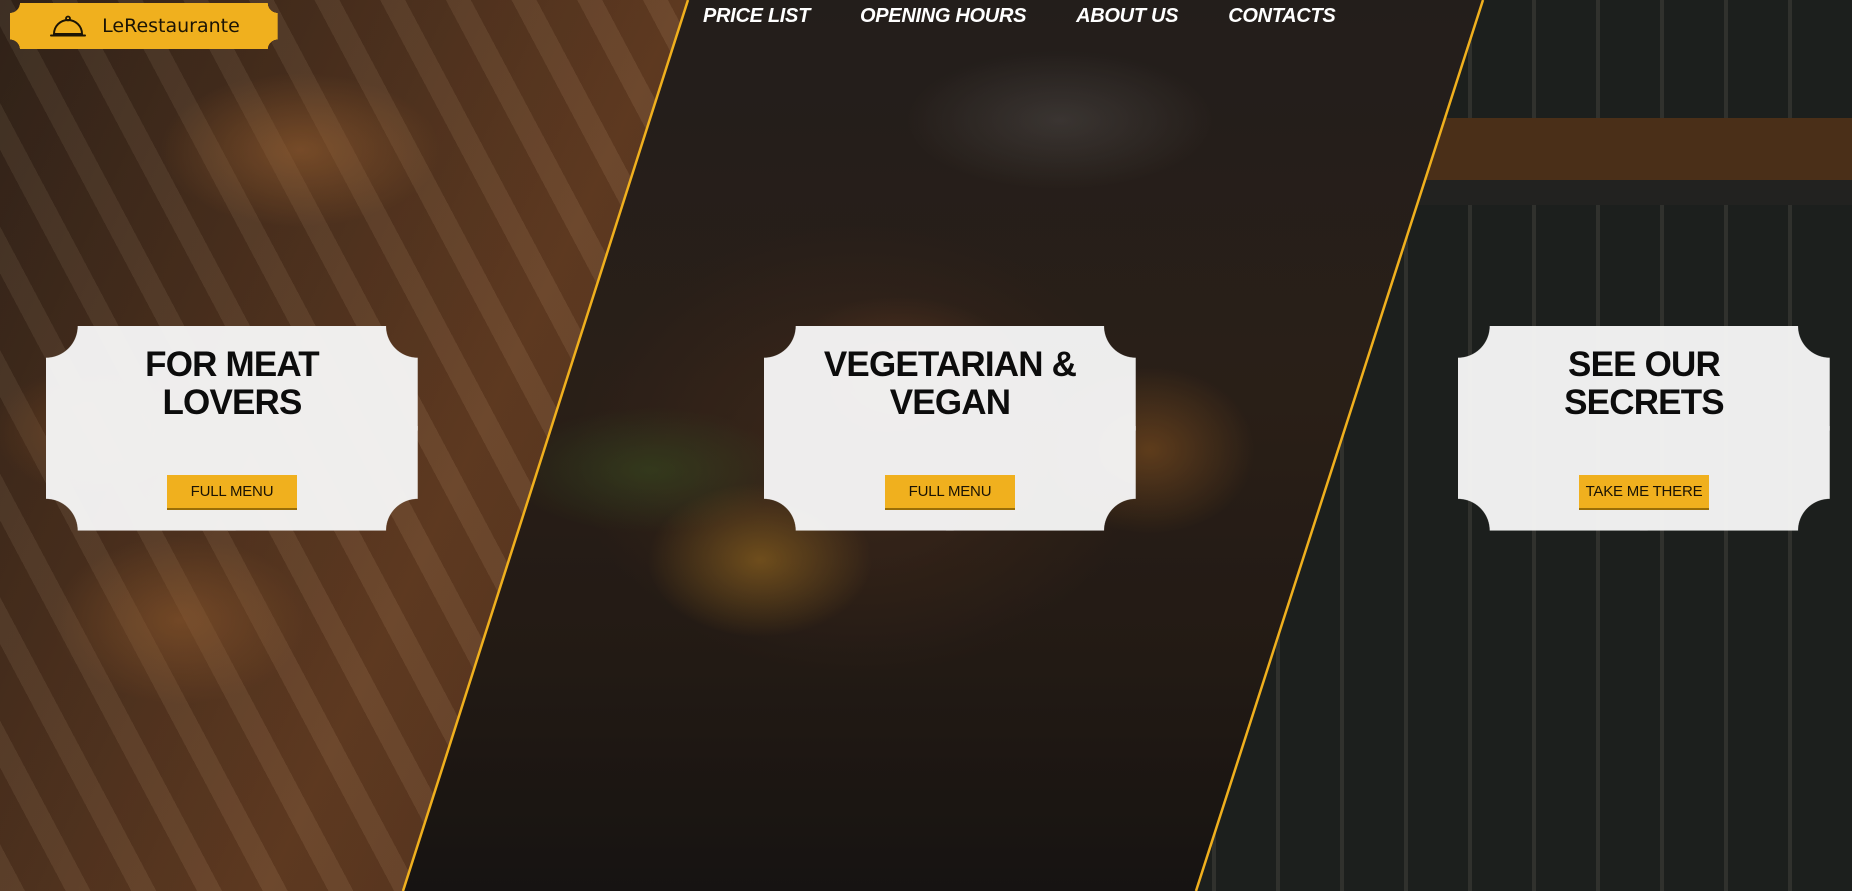 Image resolution: width=1852 pixels, height=891 pixels. I want to click on card-title: SEE OUR SECRETS, so click(1644, 383).